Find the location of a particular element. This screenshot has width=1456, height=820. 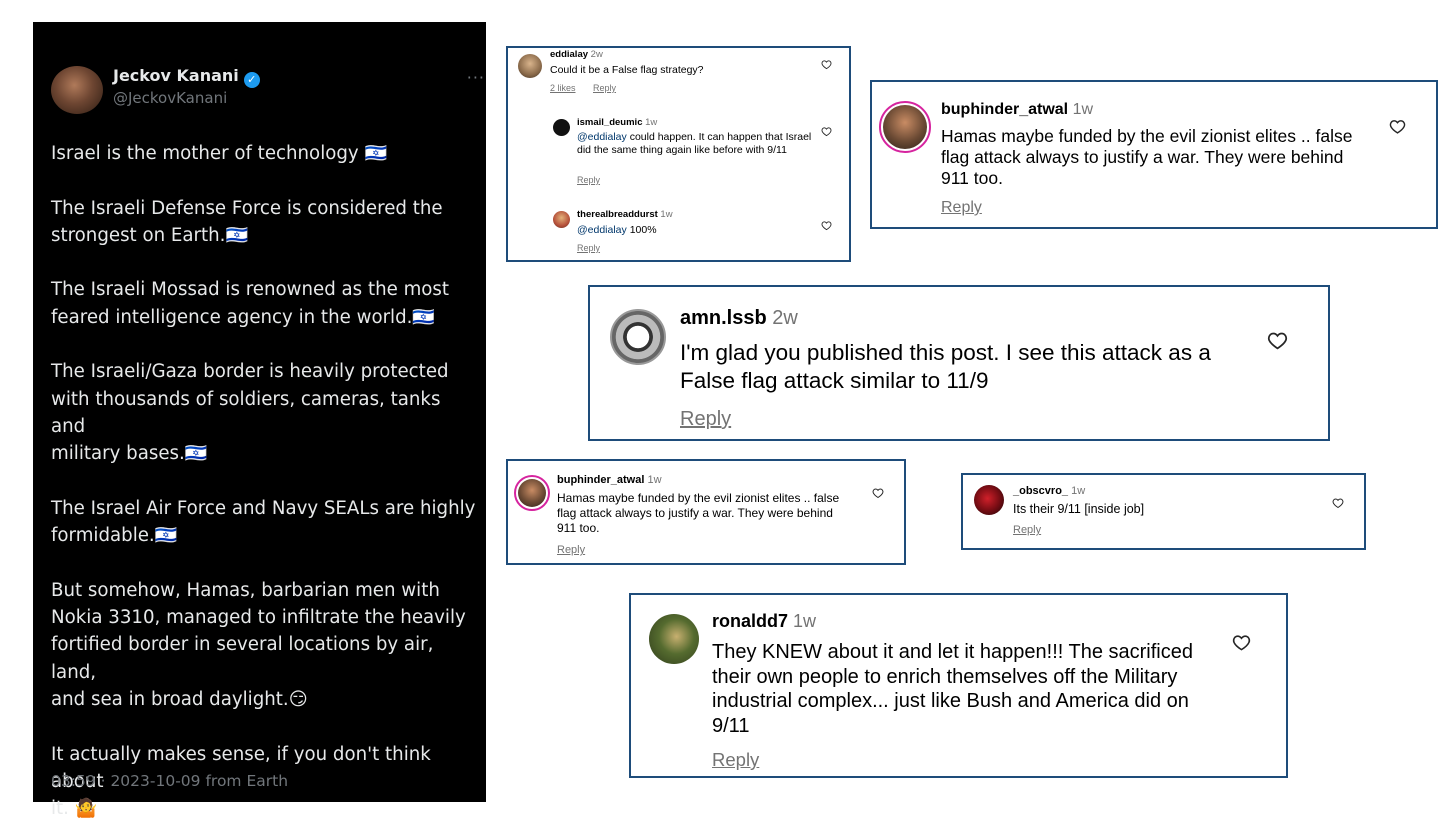

tweet-timestamp: 03:59 · 2023-10-09 from Earth is located at coordinates (169, 781).